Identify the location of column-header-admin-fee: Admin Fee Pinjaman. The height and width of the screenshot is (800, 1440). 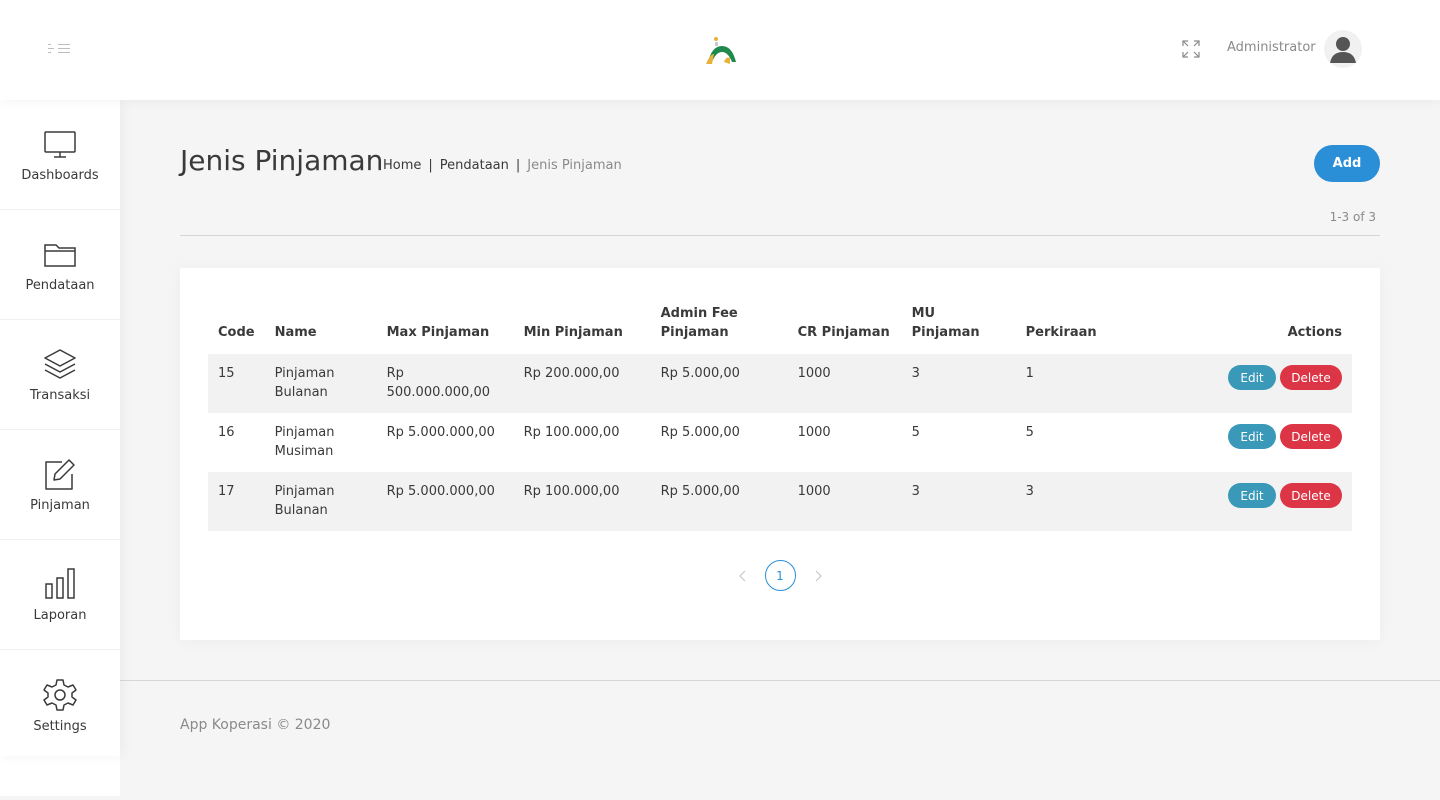
(719, 329).